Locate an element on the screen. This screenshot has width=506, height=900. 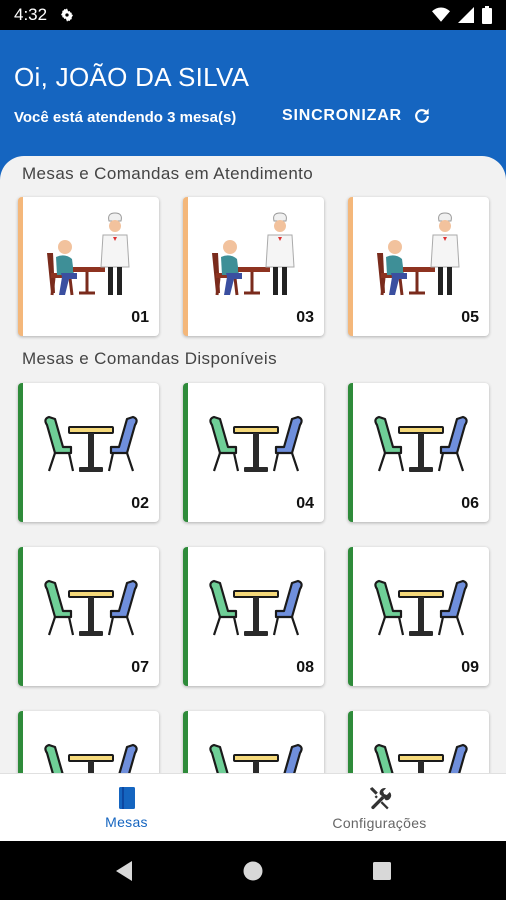
sync-button: SINCRONIZAR is located at coordinates (357, 116).